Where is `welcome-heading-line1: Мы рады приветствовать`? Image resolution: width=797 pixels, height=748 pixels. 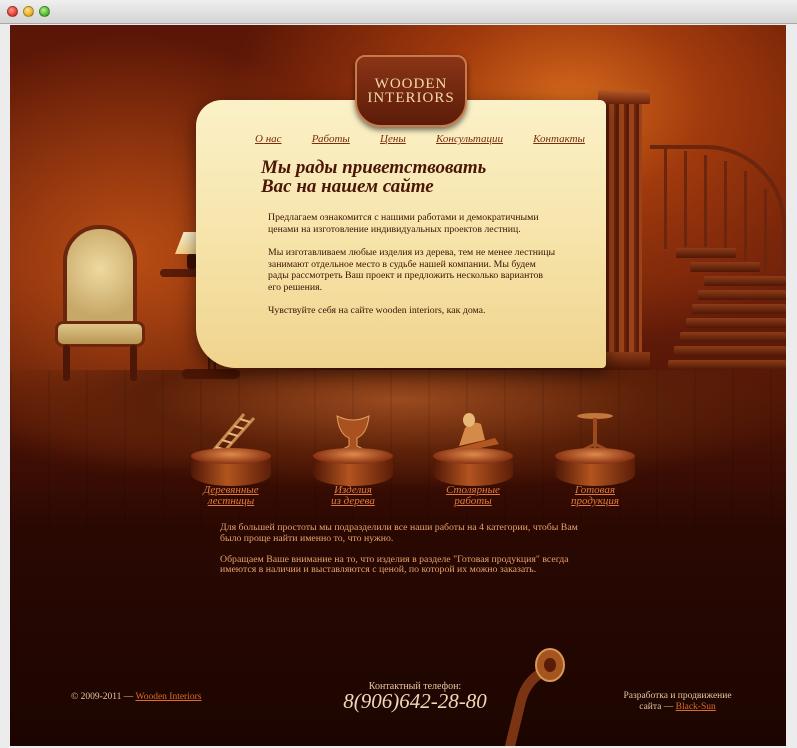 welcome-heading-line1: Мы рады приветствовать is located at coordinates (374, 167).